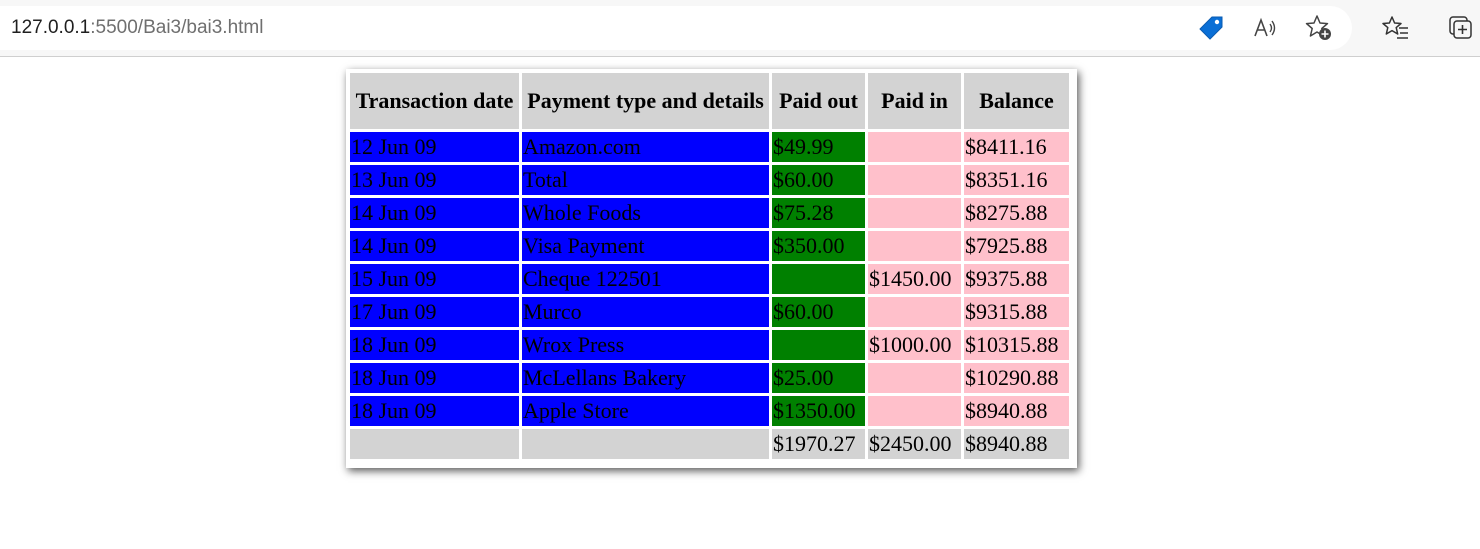 The height and width of the screenshot is (549, 1480). Describe the element at coordinates (51, 27) in the screenshot. I see `url-host: 127.0.0.1` at that location.